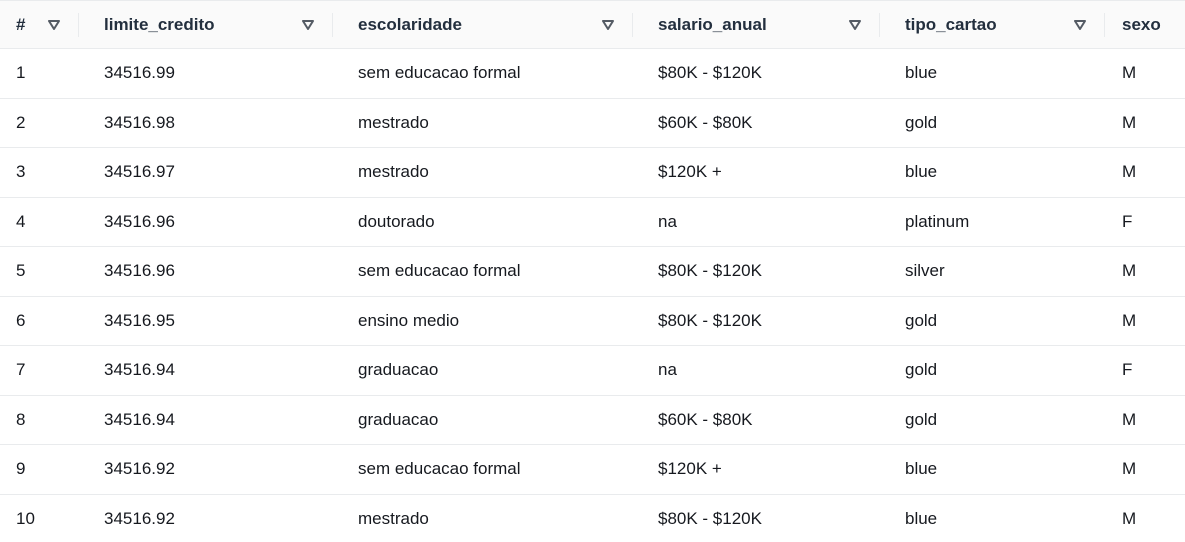  I want to click on cell-index: 8, so click(21, 419).